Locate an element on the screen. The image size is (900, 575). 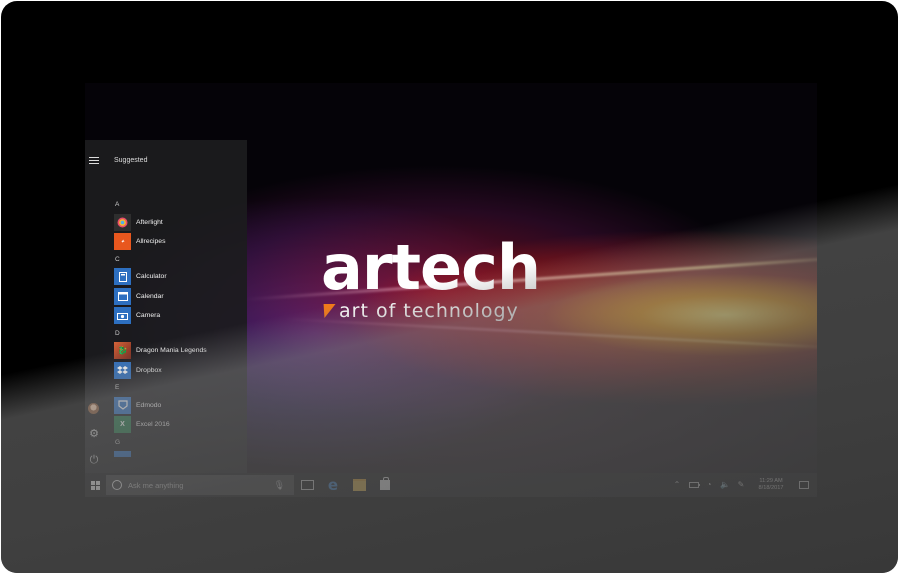
start-button is located at coordinates (95, 485).